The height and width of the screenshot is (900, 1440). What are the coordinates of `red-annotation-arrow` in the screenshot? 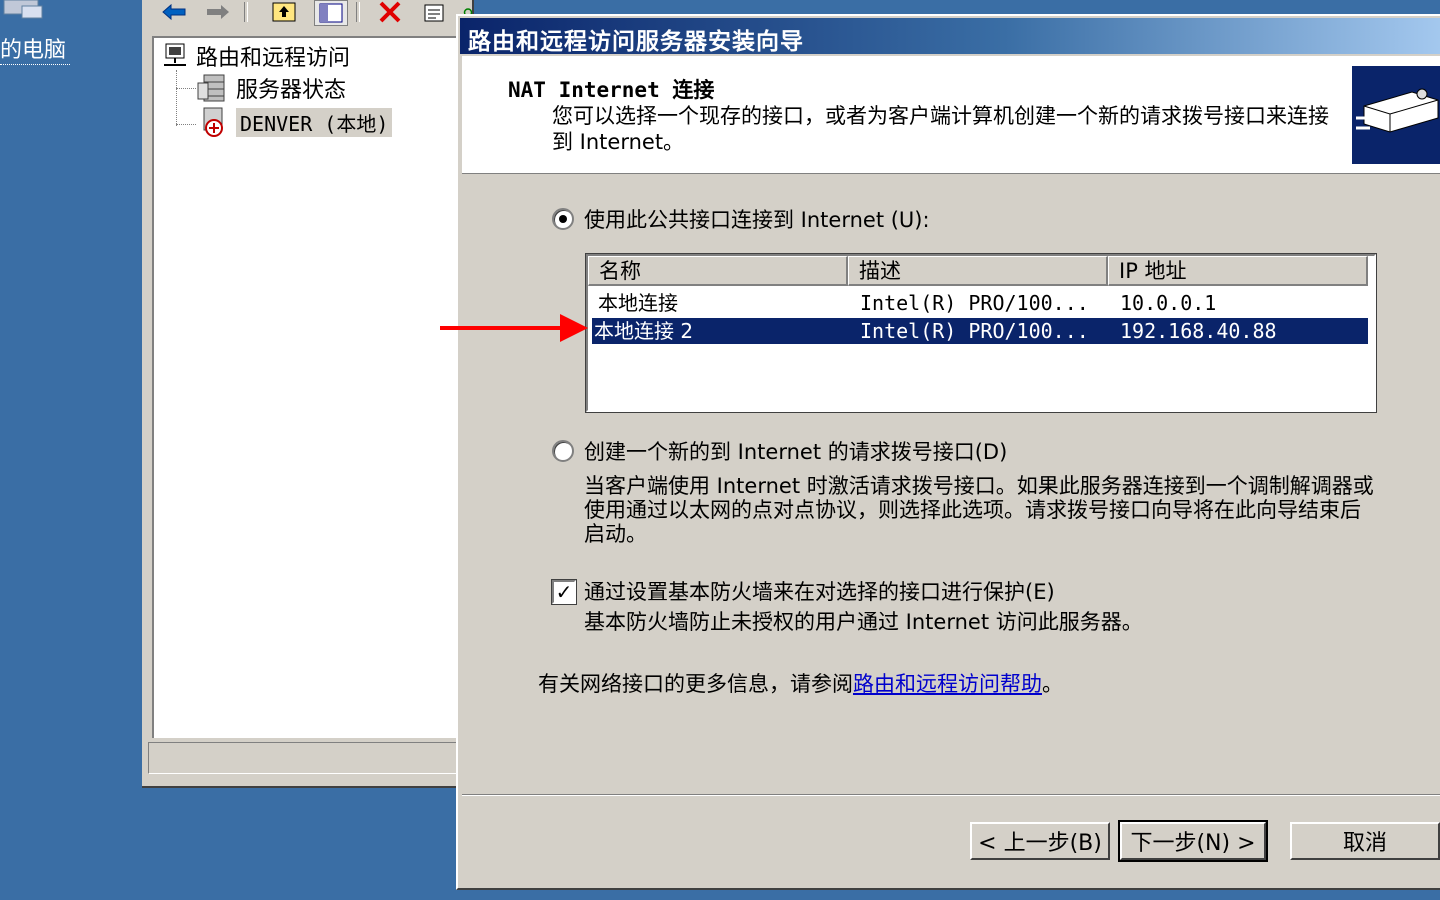 It's located at (514, 328).